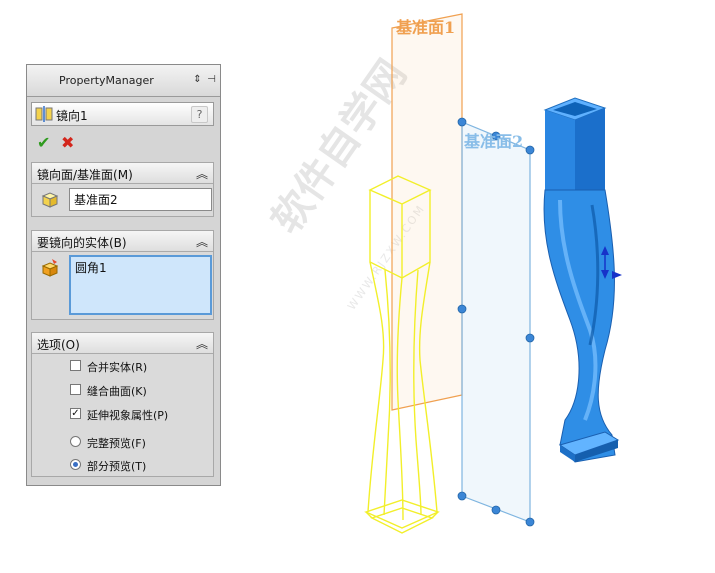 The width and height of the screenshot is (715, 573). Describe the element at coordinates (140, 285) in the screenshot. I see `bodies-list: 圆角1` at that location.